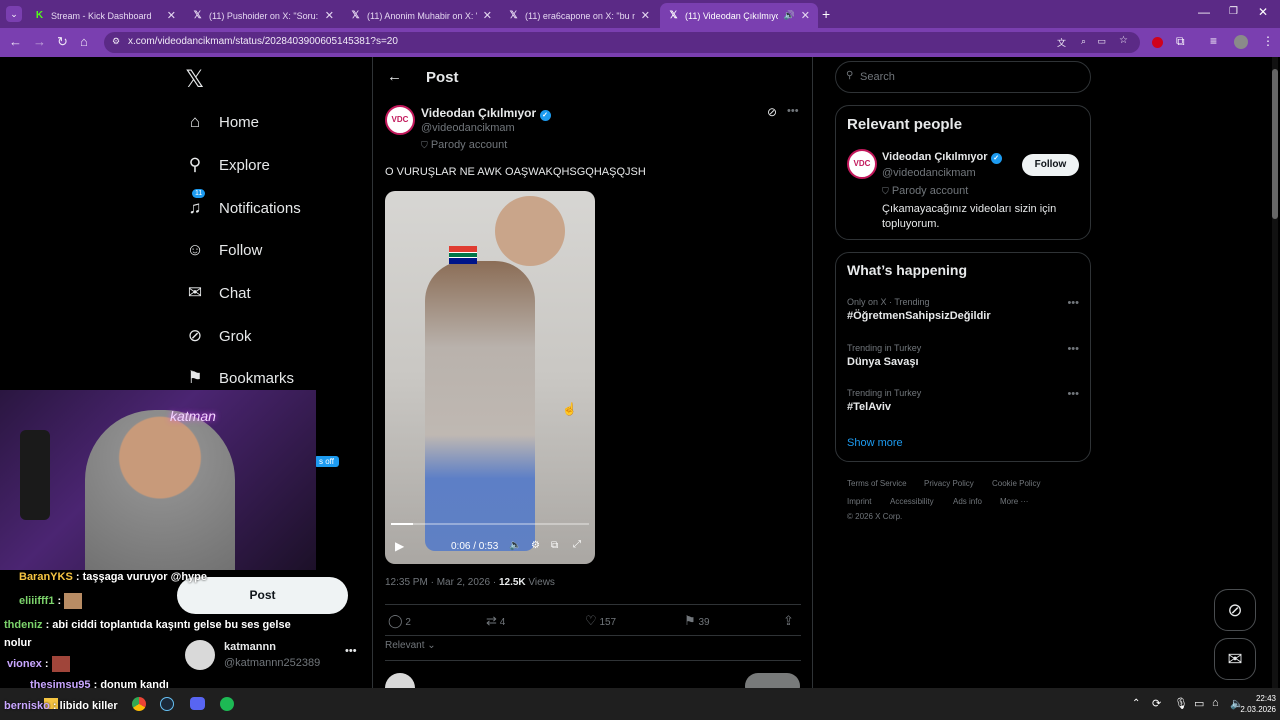 The image size is (1280, 720). Describe the element at coordinates (243, 203) in the screenshot. I see `sidebar-item-notifications: ♫ 11 Notifications` at that location.